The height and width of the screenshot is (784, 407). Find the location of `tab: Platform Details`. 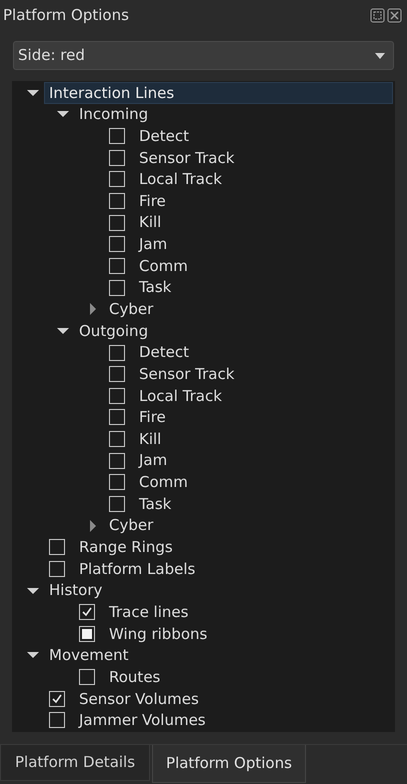

tab: Platform Details is located at coordinates (75, 763).